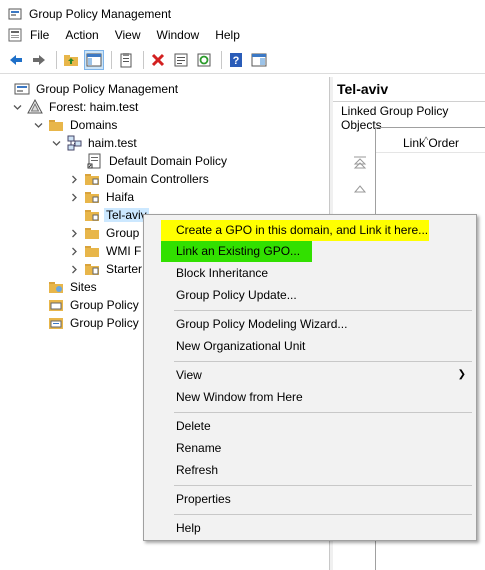 Image resolution: width=485 pixels, height=570 pixels. I want to click on tree-item-starter-gpos: Starter, so click(106, 269).